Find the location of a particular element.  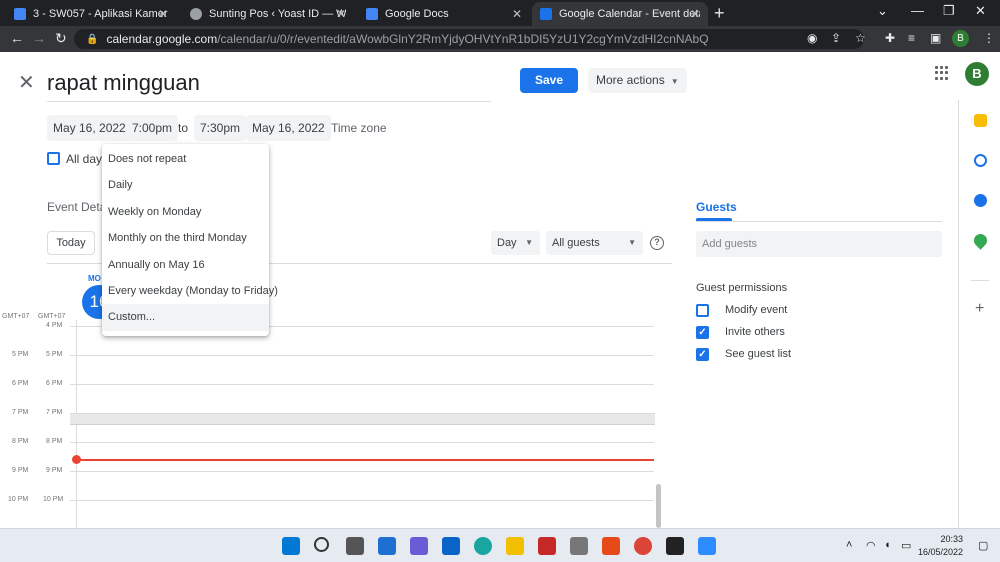

notifications-icon: ▢ is located at coordinates (983, 545).